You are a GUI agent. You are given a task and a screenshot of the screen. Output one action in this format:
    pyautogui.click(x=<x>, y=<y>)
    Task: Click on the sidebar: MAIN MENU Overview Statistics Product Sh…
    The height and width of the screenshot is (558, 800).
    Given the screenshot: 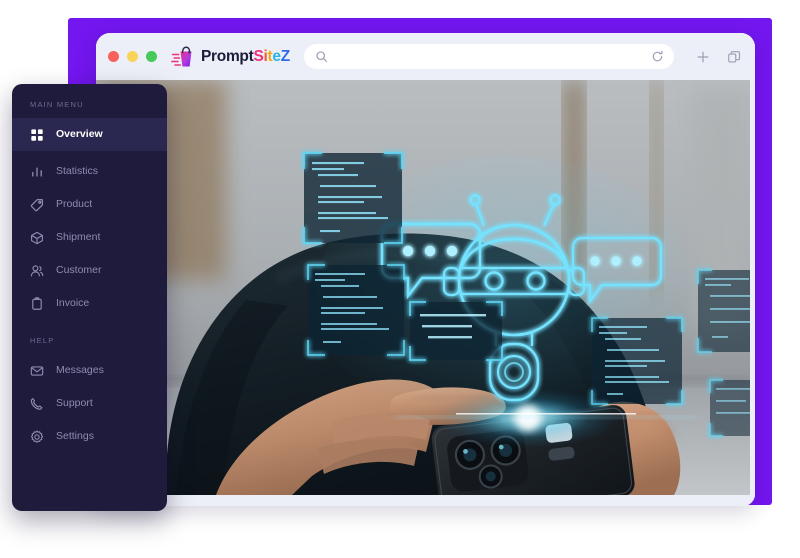 What is the action you would take?
    pyautogui.click(x=89, y=297)
    